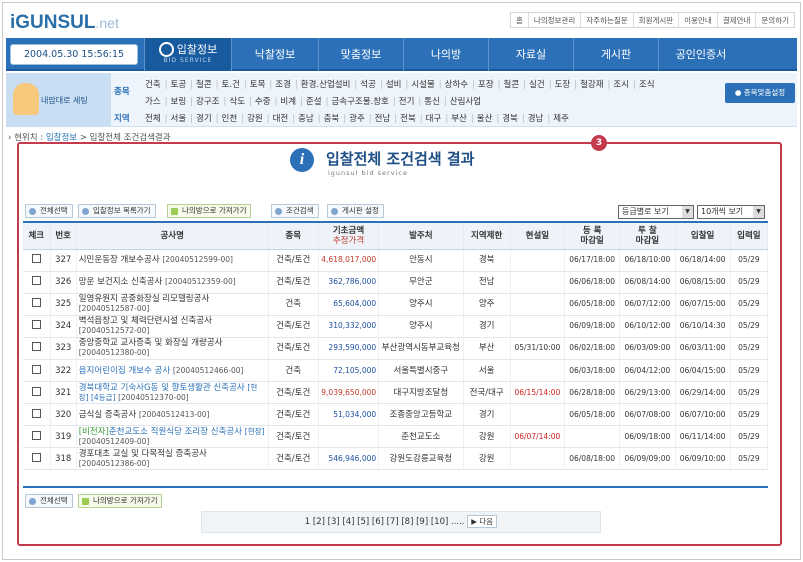  Describe the element at coordinates (553, 20) in the screenshot. I see `top-link: 나의정보관리` at that location.